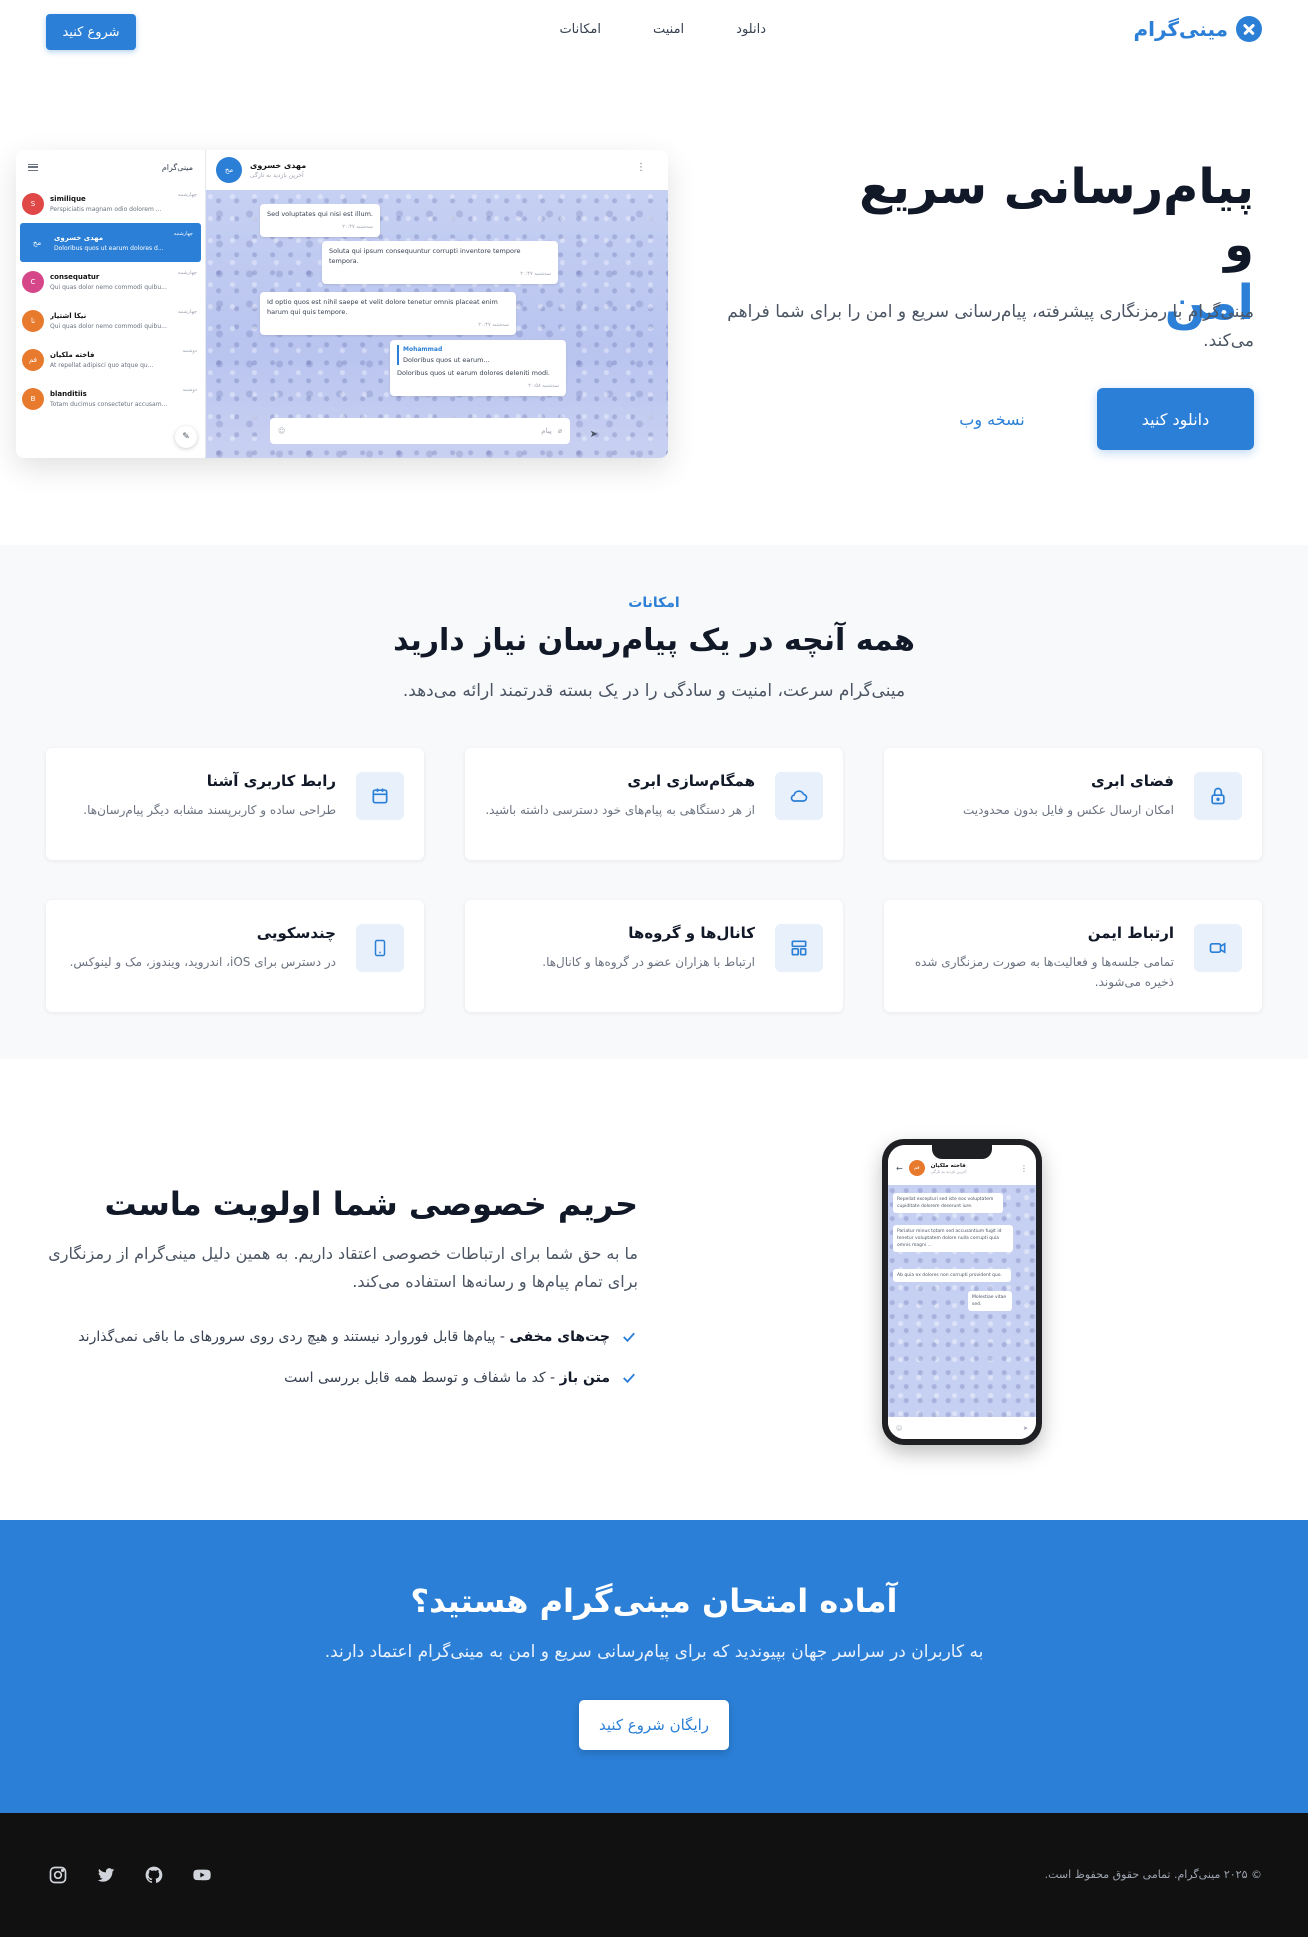 The height and width of the screenshot is (1937, 1308). I want to click on brand-name: مینی‌گرام, so click(1180, 29).